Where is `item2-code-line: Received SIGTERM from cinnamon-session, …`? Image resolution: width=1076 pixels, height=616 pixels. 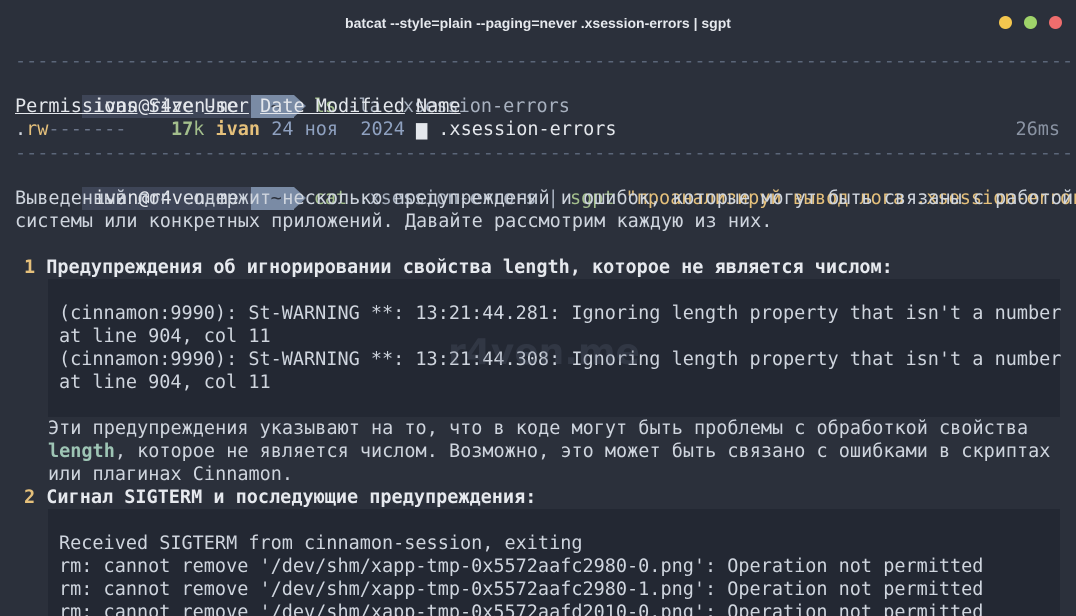
item2-code-line: Received SIGTERM from cinnamon-session, … is located at coordinates (321, 543).